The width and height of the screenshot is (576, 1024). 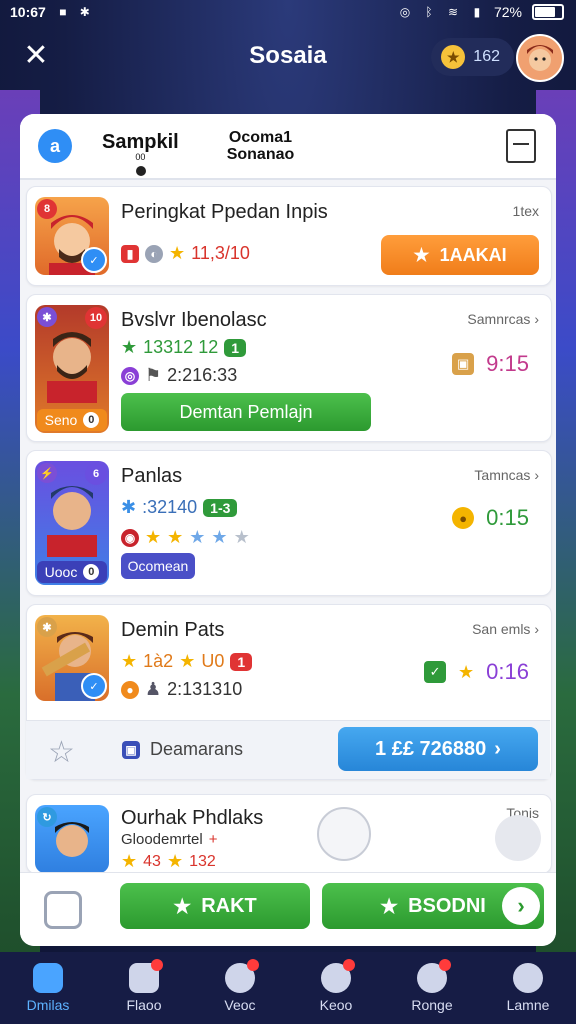 I want to click on chevron-right-icon: ›, so click(x=521, y=906).